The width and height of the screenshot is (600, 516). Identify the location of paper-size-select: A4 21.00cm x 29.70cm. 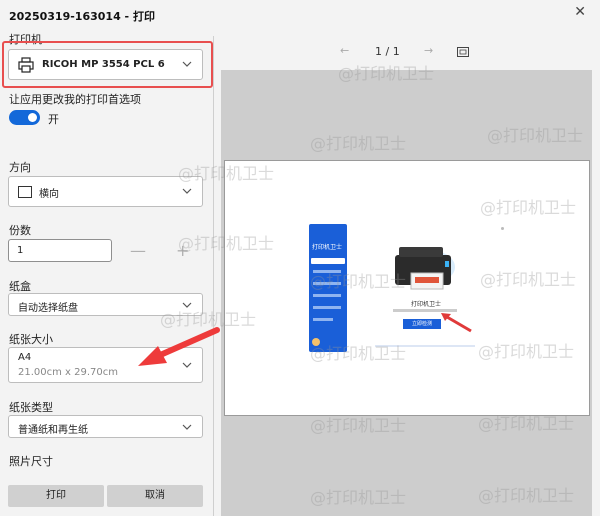
(105, 365).